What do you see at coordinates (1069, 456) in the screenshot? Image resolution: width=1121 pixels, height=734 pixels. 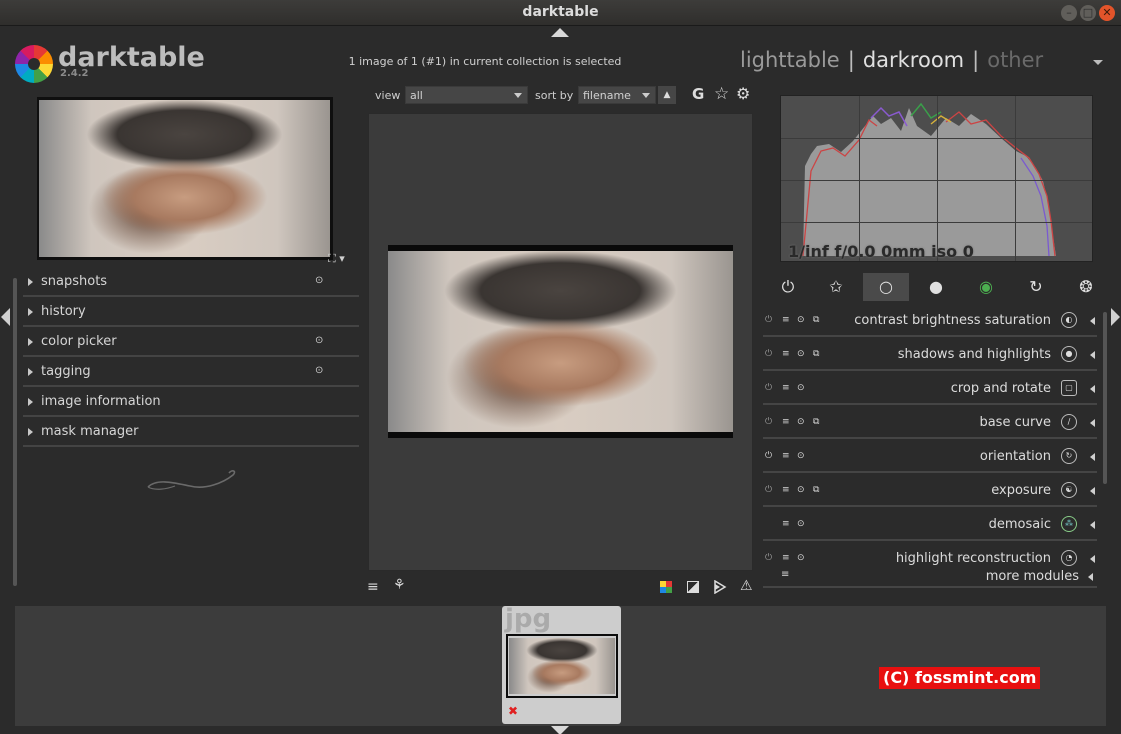 I see `orientation-icon: ↻` at bounding box center [1069, 456].